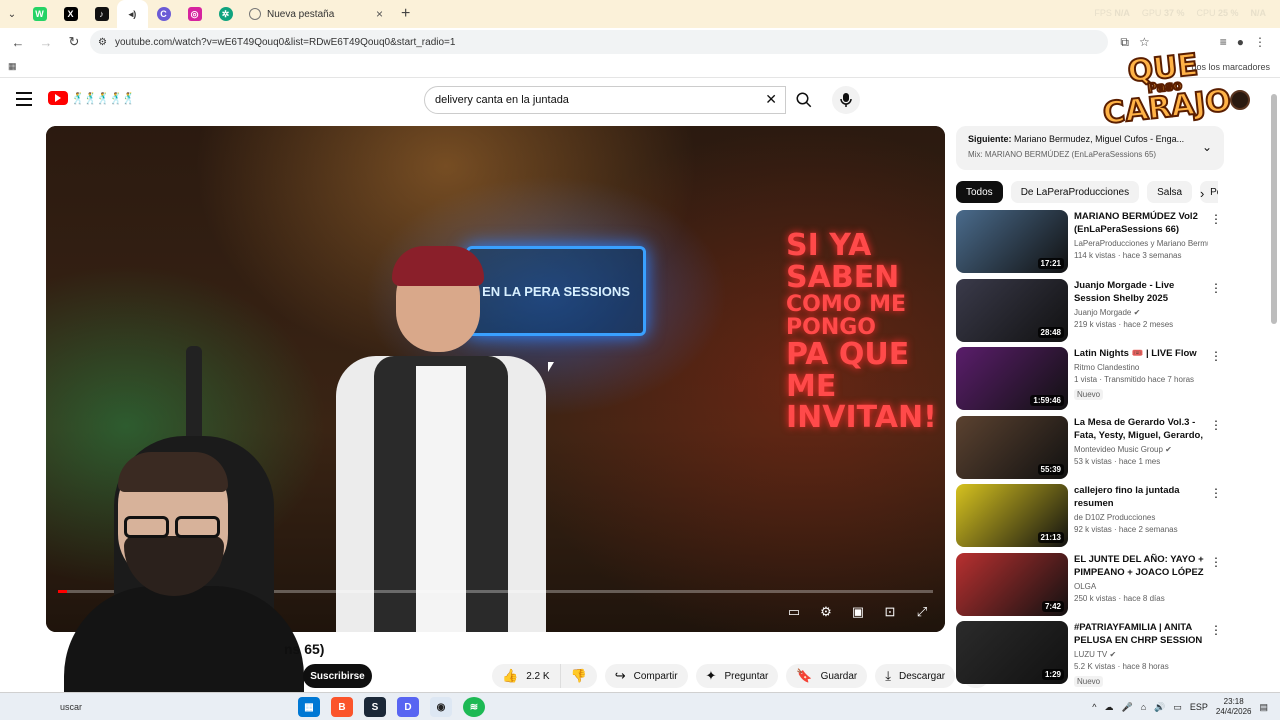  I want to click on steam-icon: S, so click(375, 707).